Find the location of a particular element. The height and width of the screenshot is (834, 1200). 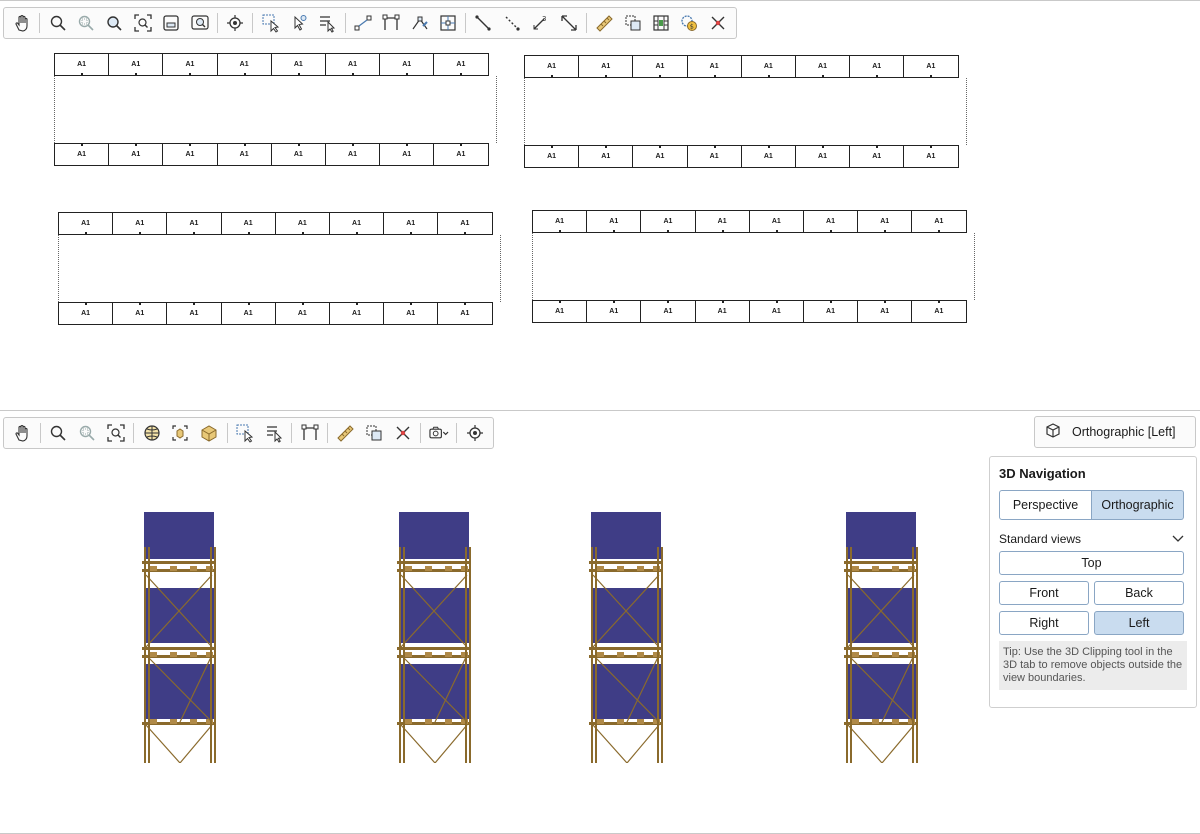

rack-plan-1: A1 A1 A1 A1 A1 A1 A1 A1 A1 A1 A1 A1 A1 A1 A1 A1 is located at coordinates (275, 109).